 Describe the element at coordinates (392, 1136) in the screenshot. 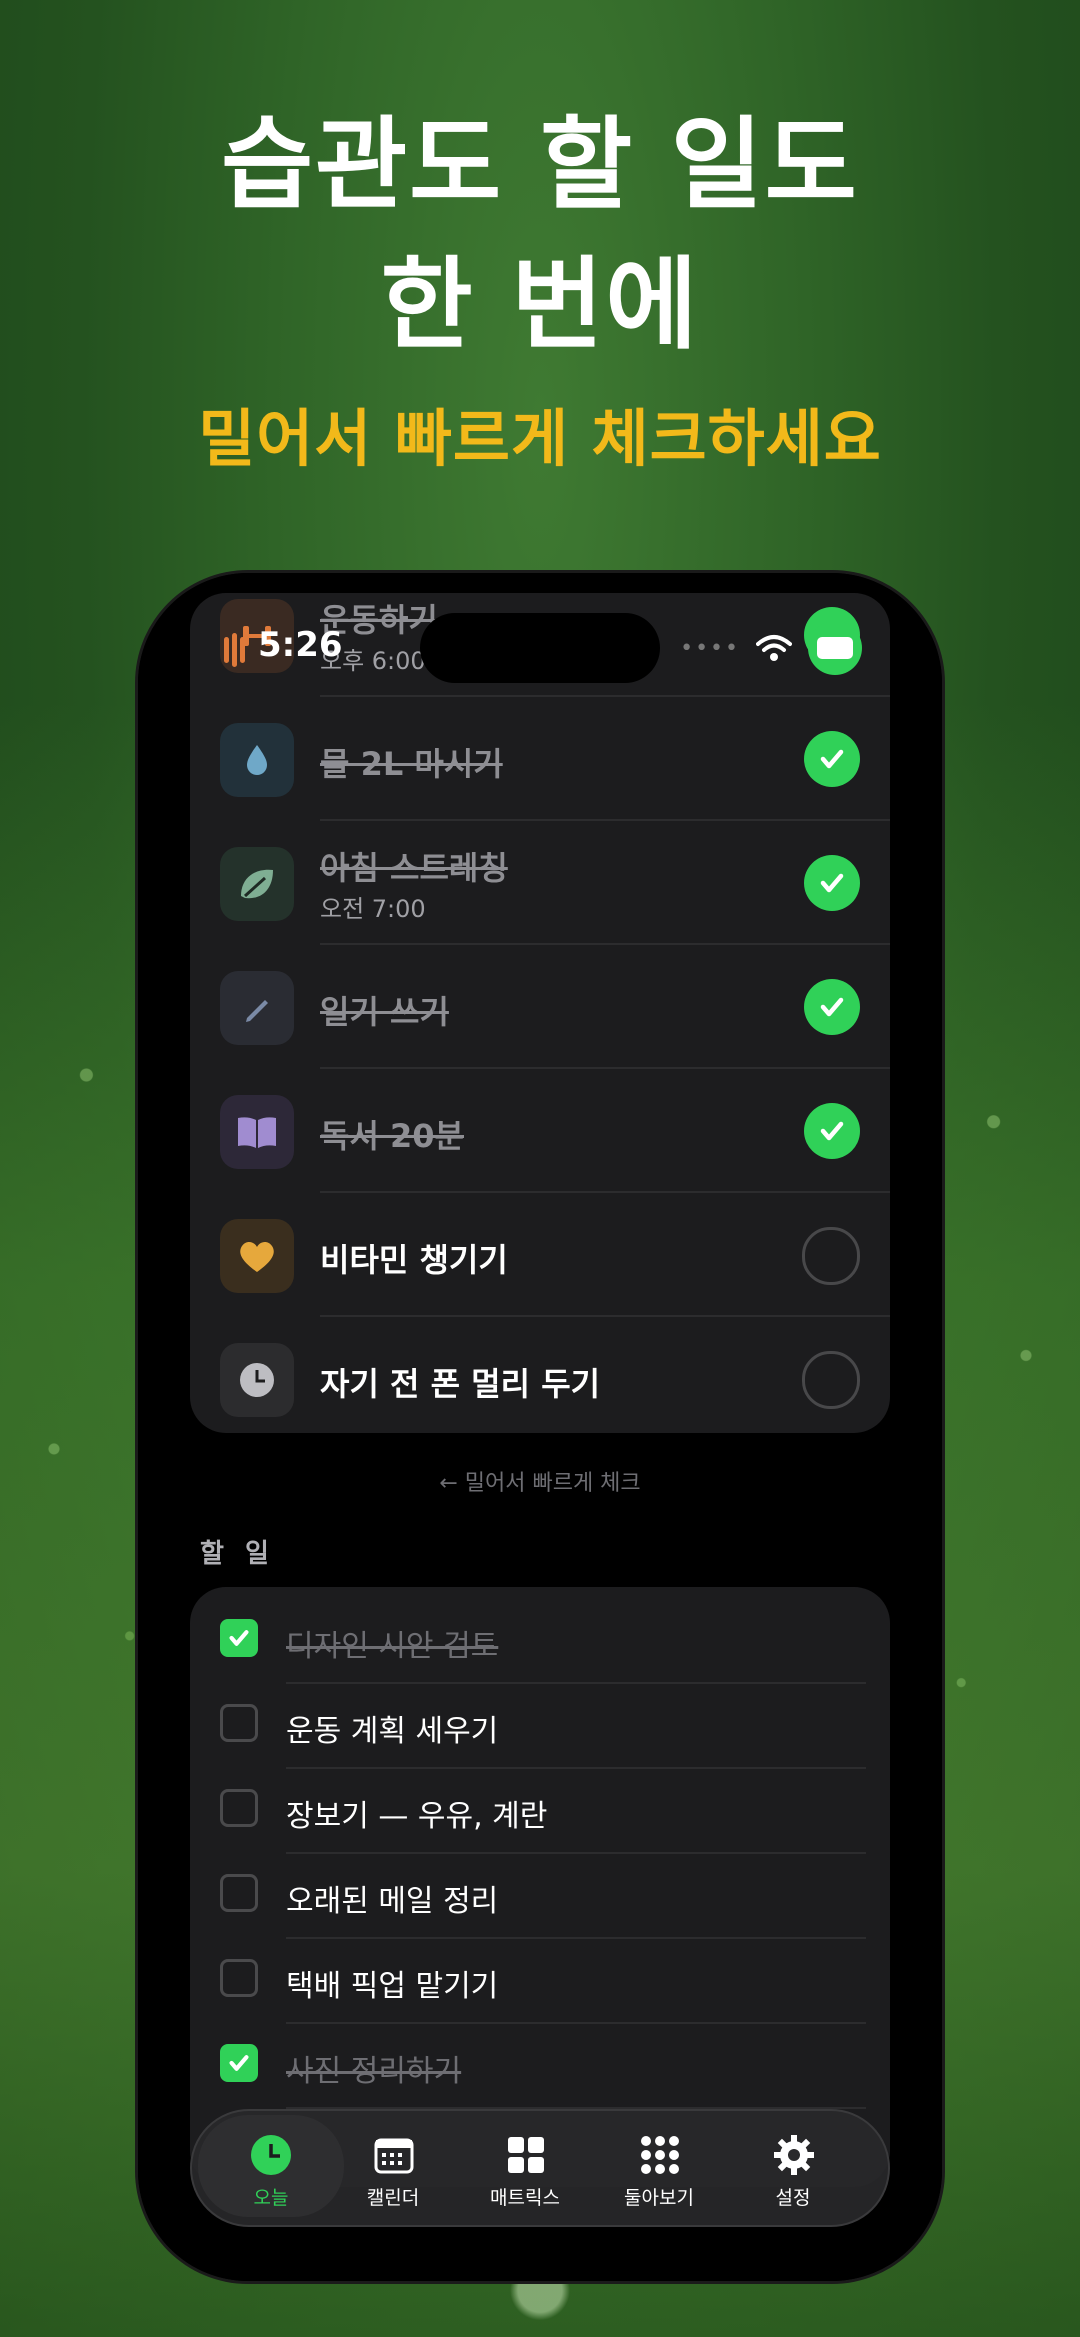

I see `habit-title: 독서 20분` at that location.